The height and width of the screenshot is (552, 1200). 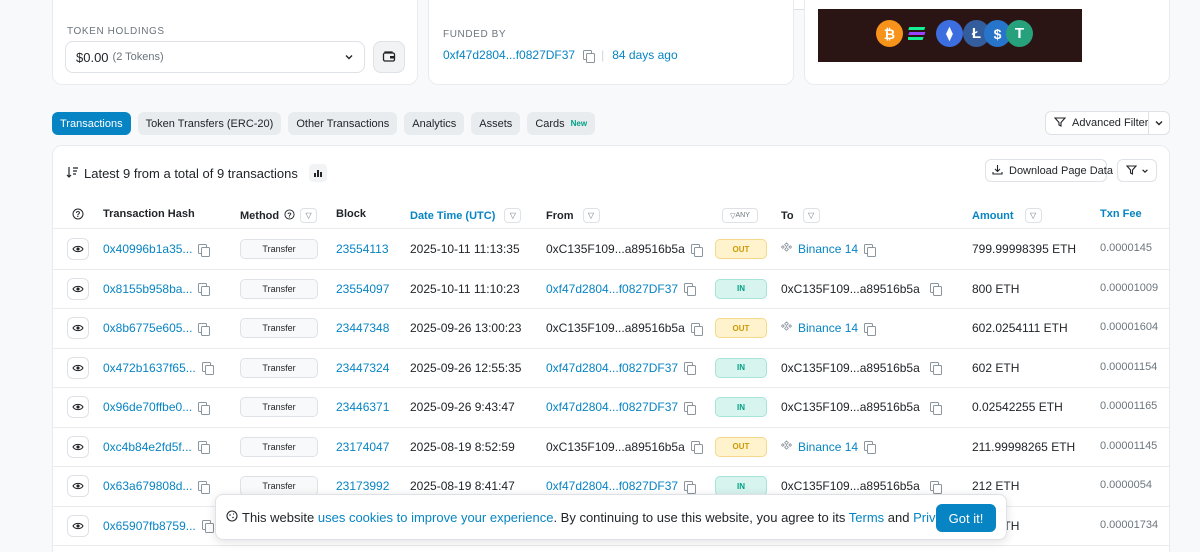 What do you see at coordinates (741, 486) in the screenshot?
I see `direction-badge: IN` at bounding box center [741, 486].